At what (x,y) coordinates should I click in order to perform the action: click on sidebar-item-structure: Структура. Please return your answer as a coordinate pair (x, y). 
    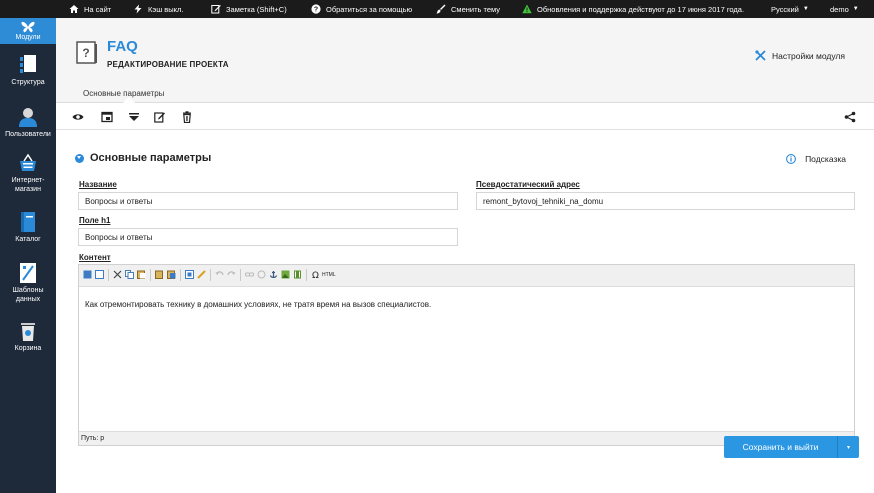
    Looking at the image, I should click on (28, 70).